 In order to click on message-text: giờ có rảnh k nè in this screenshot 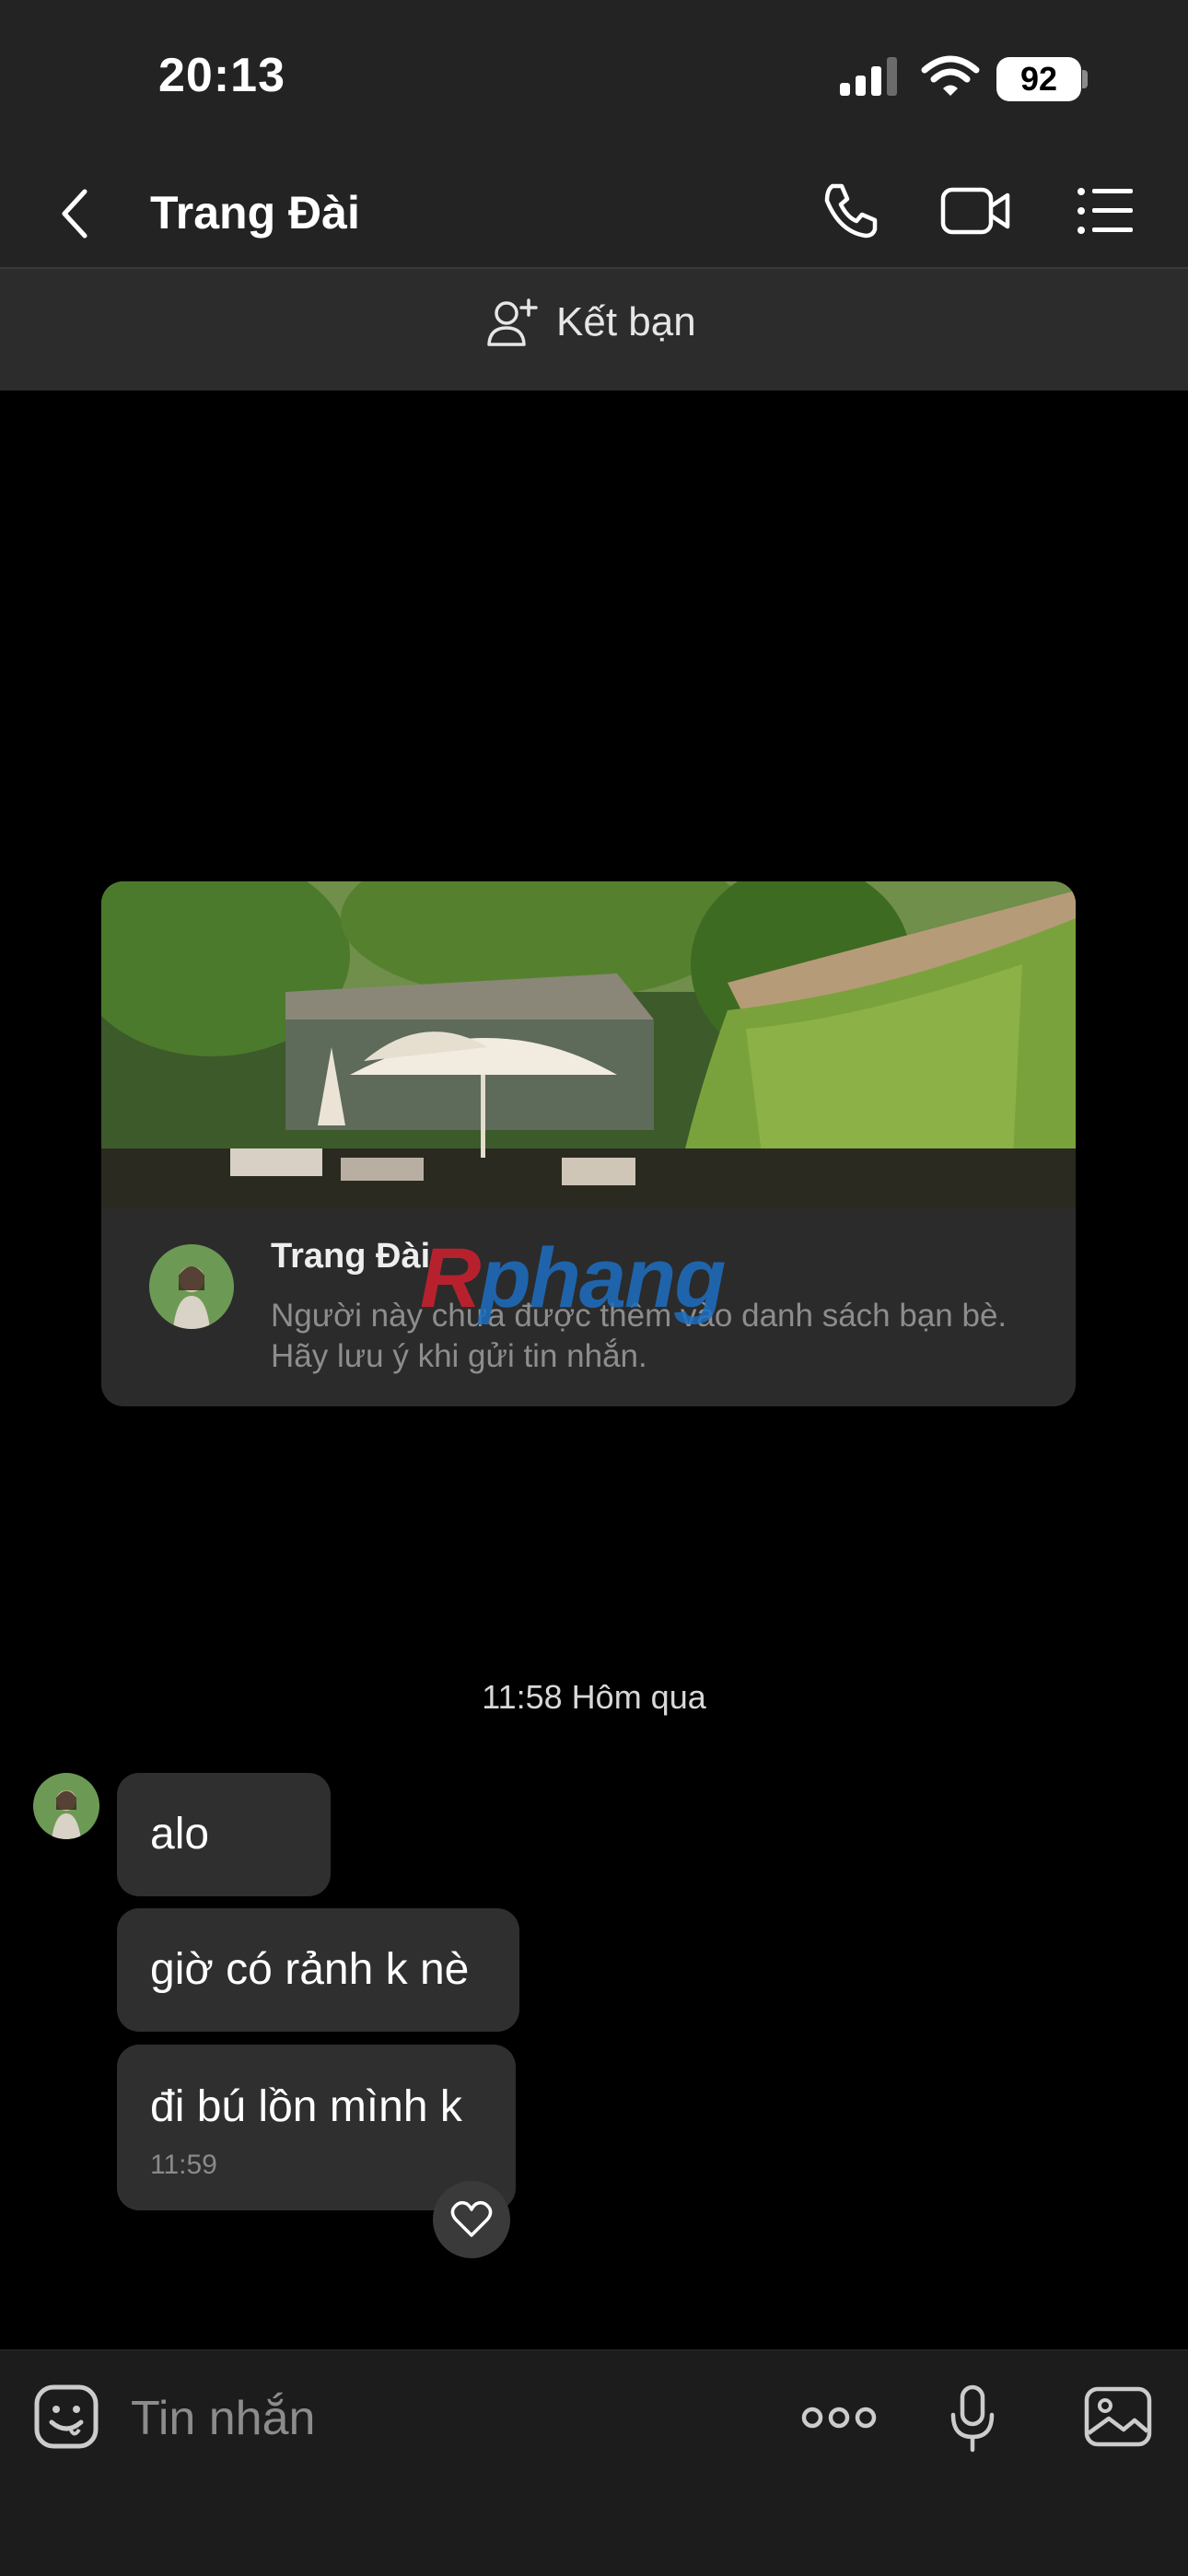, I will do `click(310, 1969)`.